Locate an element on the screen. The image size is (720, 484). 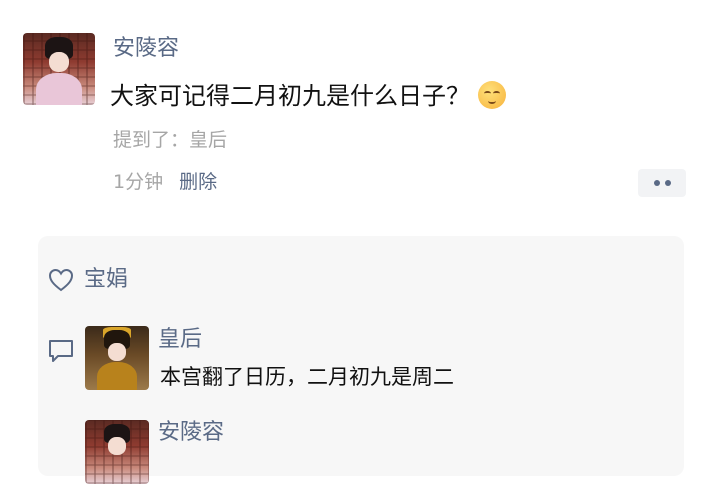
author-avatar is located at coordinates (59, 69).